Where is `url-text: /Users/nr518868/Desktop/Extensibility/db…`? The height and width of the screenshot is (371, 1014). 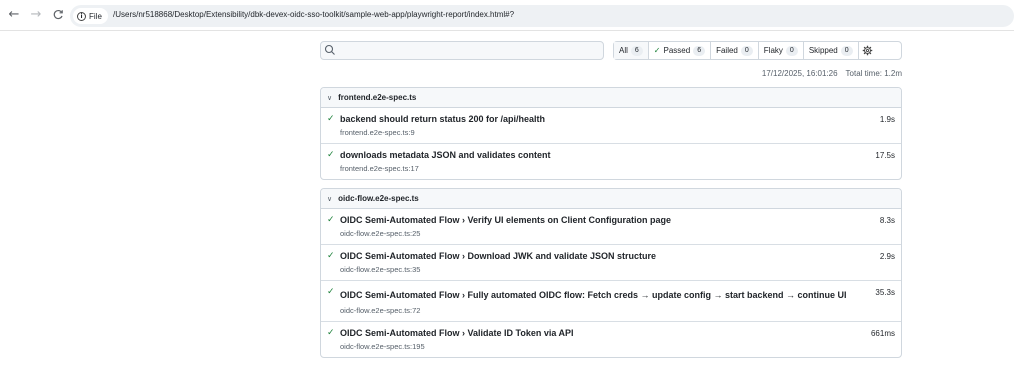
url-text: /Users/nr518868/Desktop/Extensibility/db… is located at coordinates (313, 14).